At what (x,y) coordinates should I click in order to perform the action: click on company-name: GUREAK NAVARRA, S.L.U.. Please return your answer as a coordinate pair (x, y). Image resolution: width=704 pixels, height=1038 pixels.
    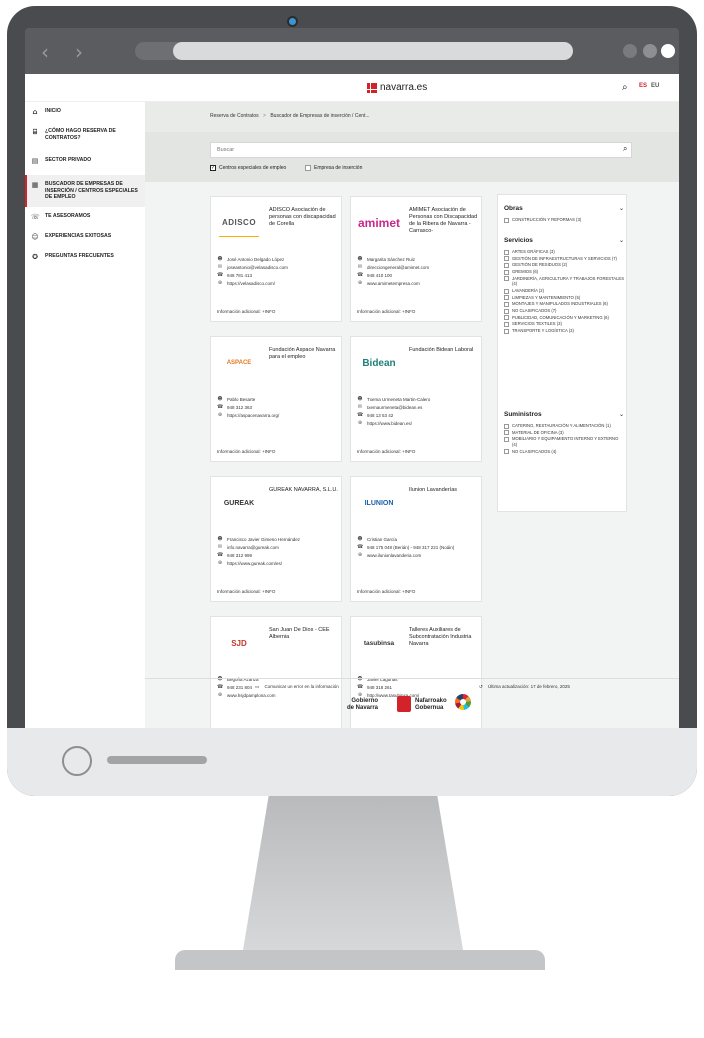
    Looking at the image, I should click on (304, 490).